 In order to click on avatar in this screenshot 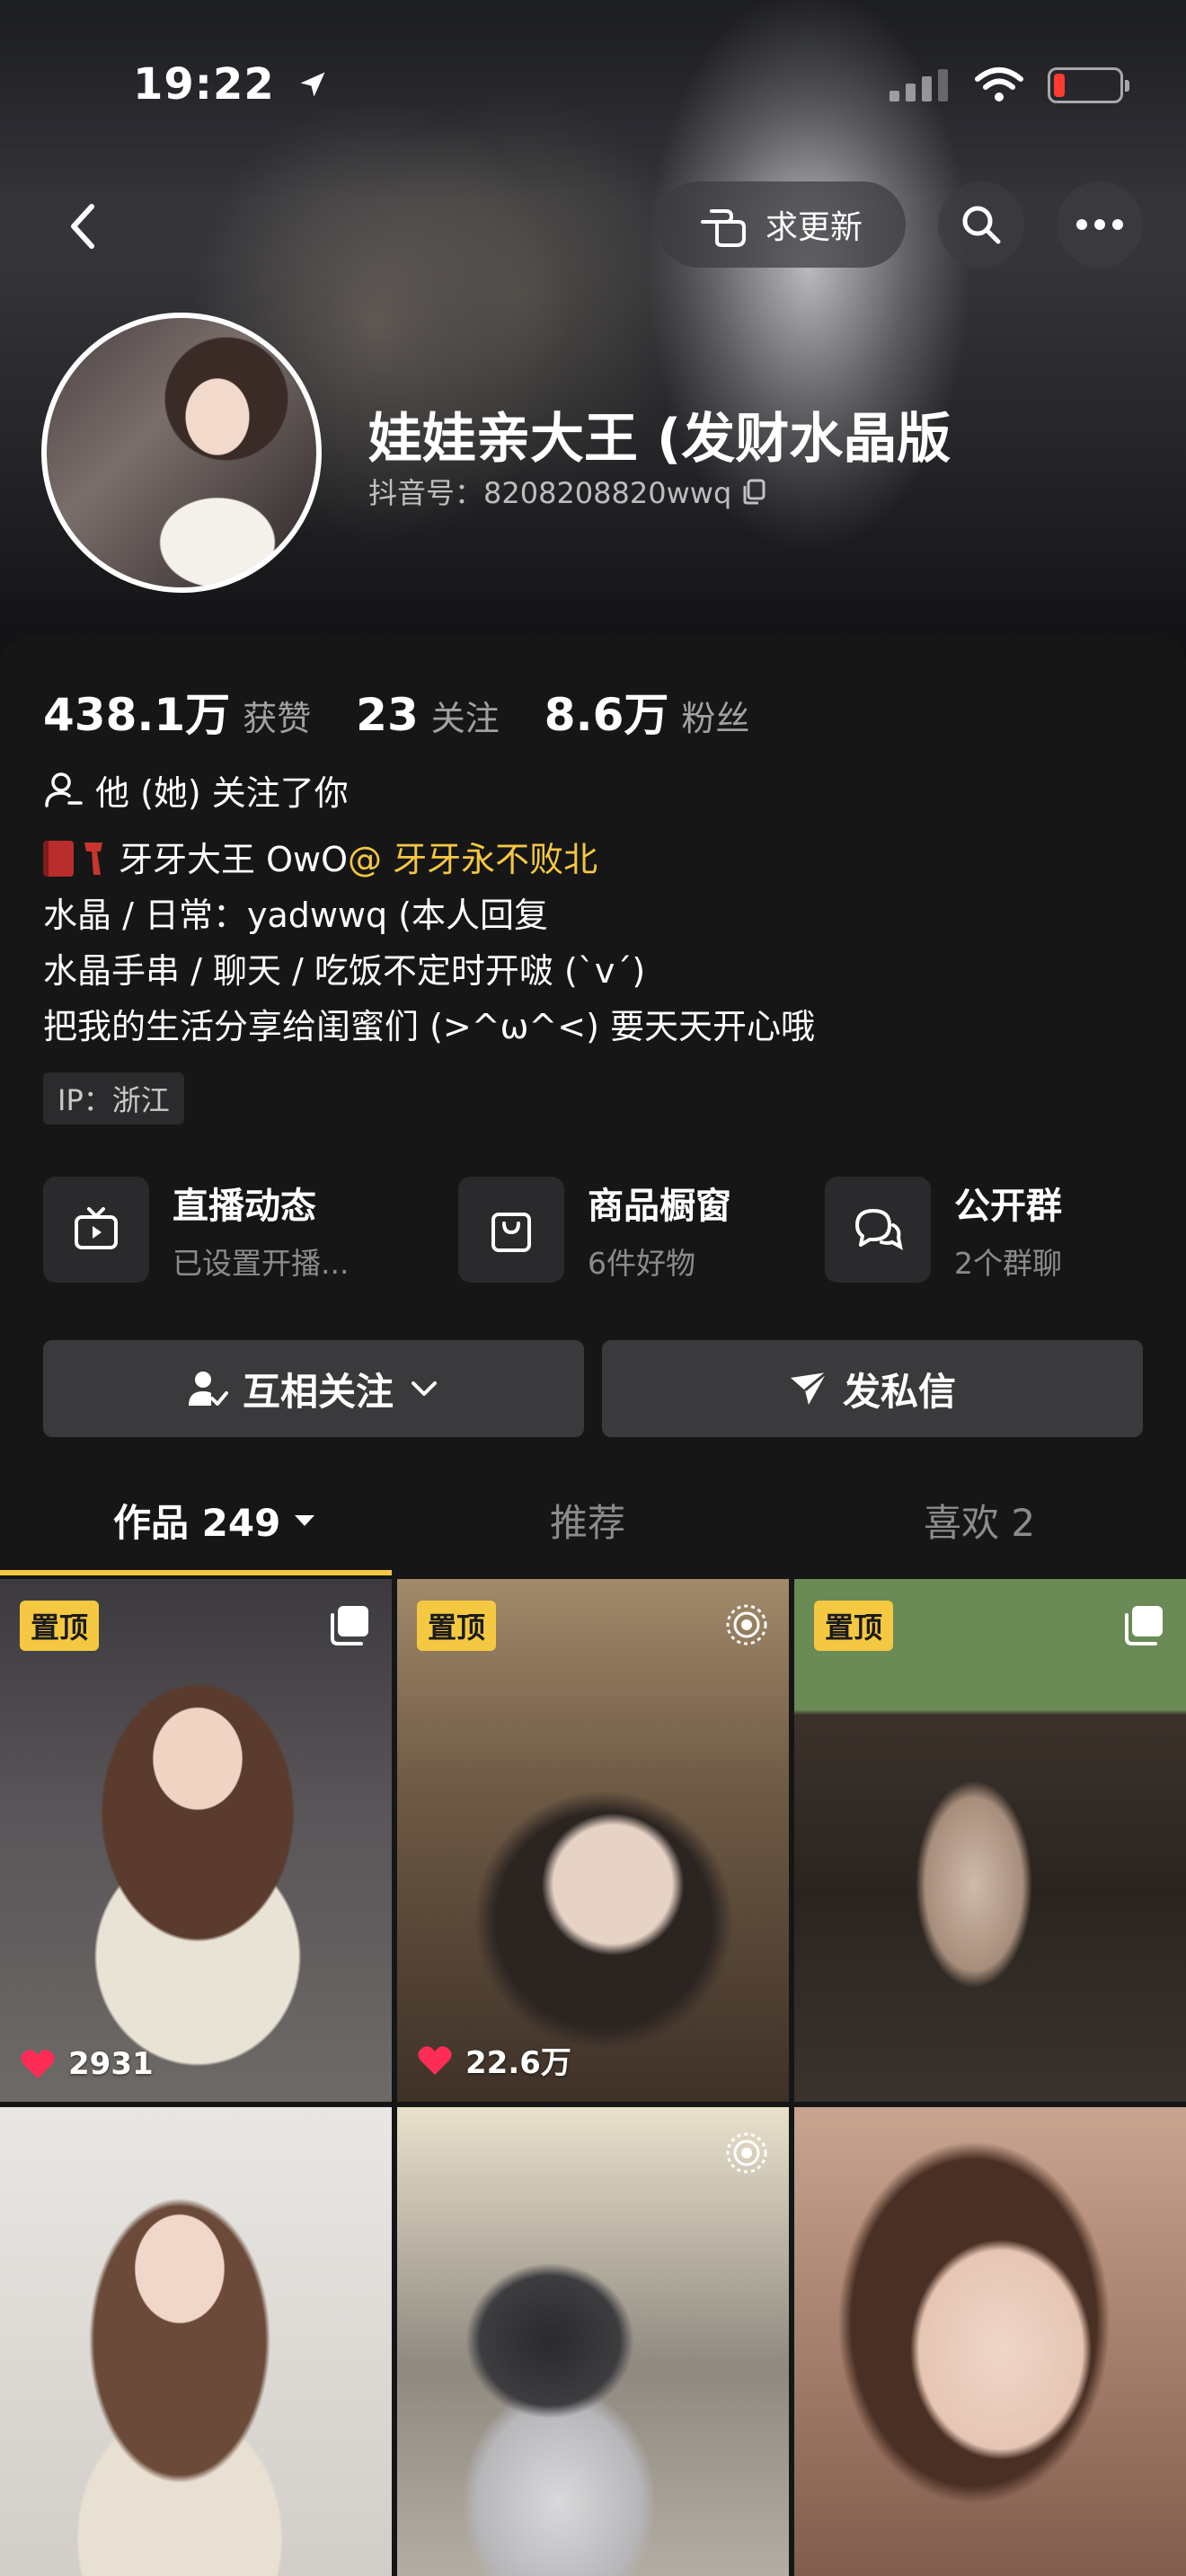, I will do `click(181, 453)`.